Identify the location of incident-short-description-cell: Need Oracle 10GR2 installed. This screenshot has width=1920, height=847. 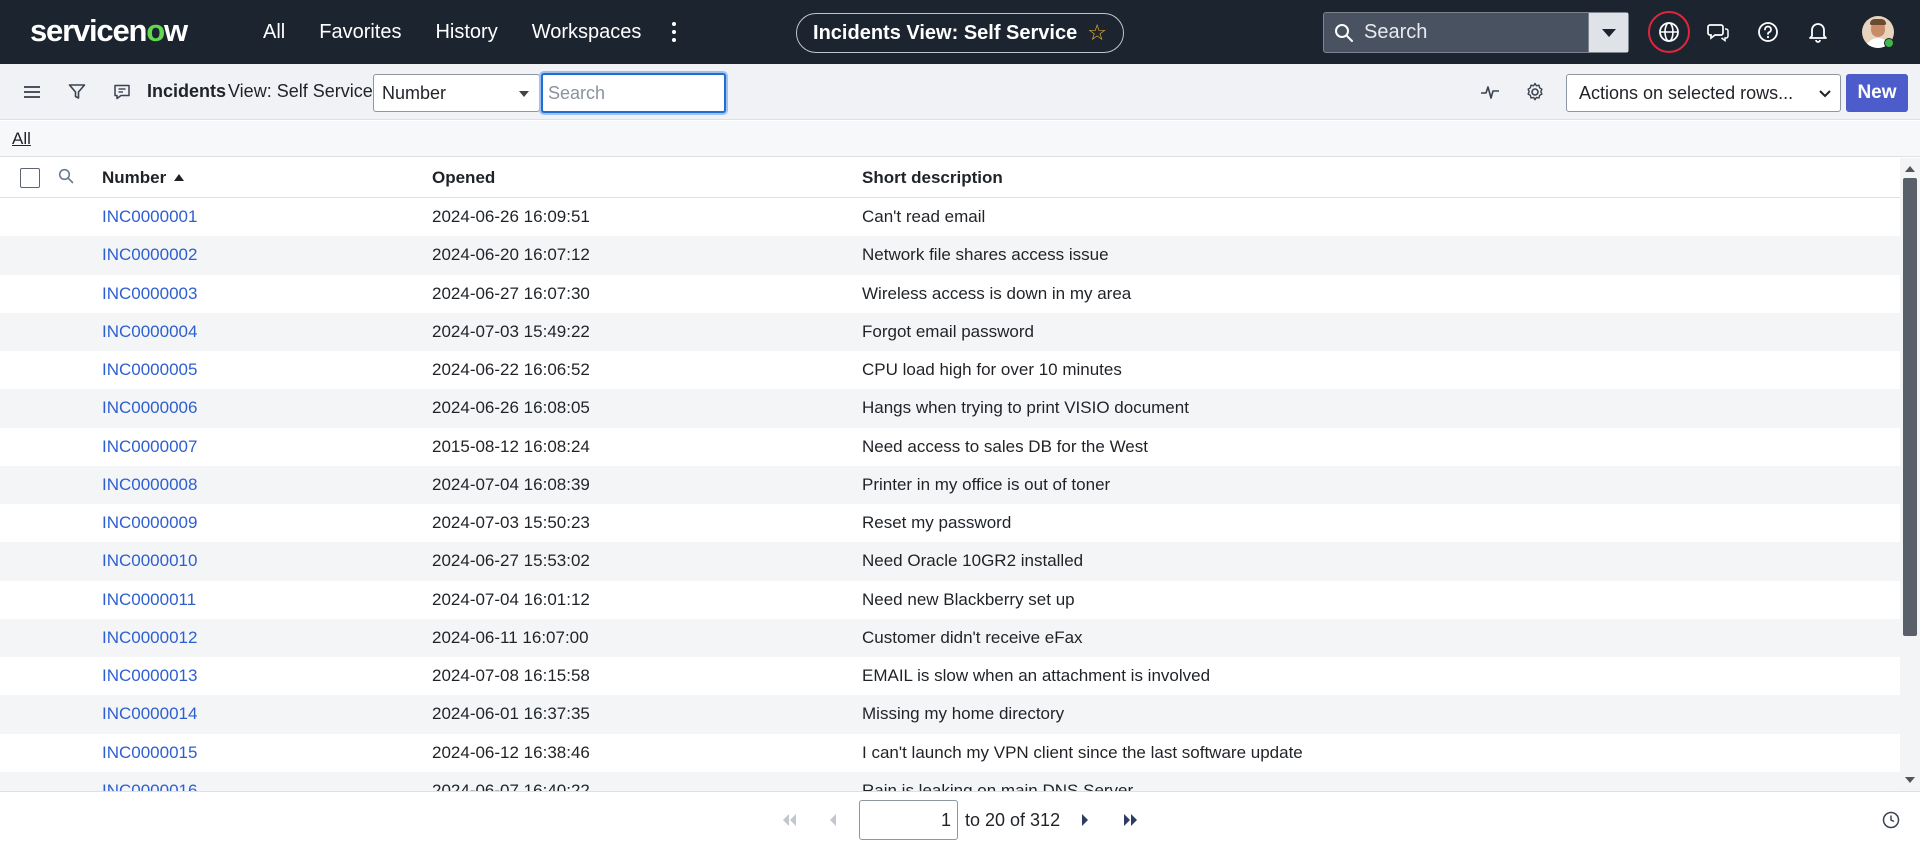
(973, 561).